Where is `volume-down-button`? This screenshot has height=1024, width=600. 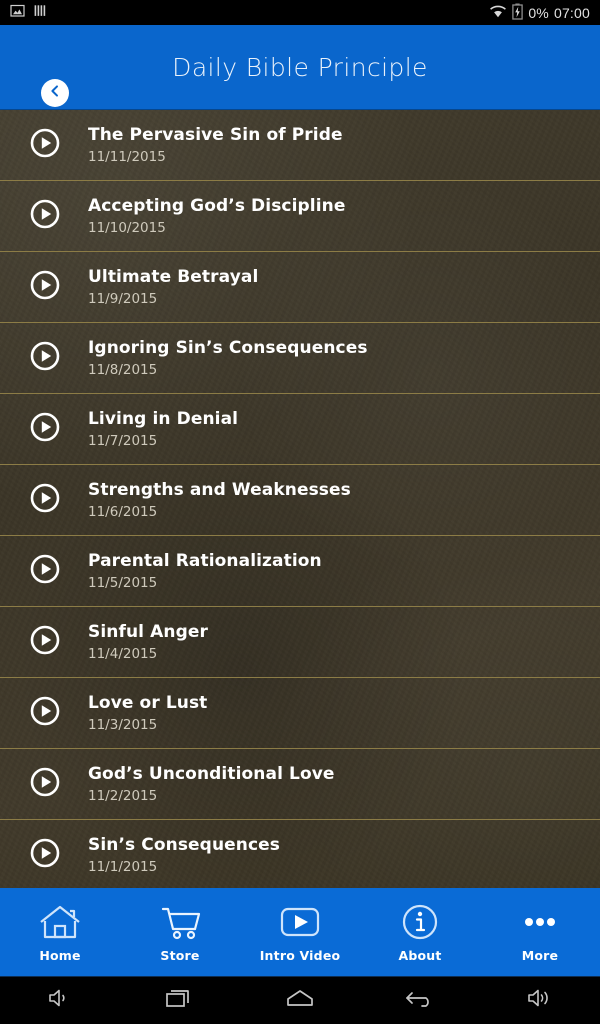 volume-down-button is located at coordinates (60, 1000).